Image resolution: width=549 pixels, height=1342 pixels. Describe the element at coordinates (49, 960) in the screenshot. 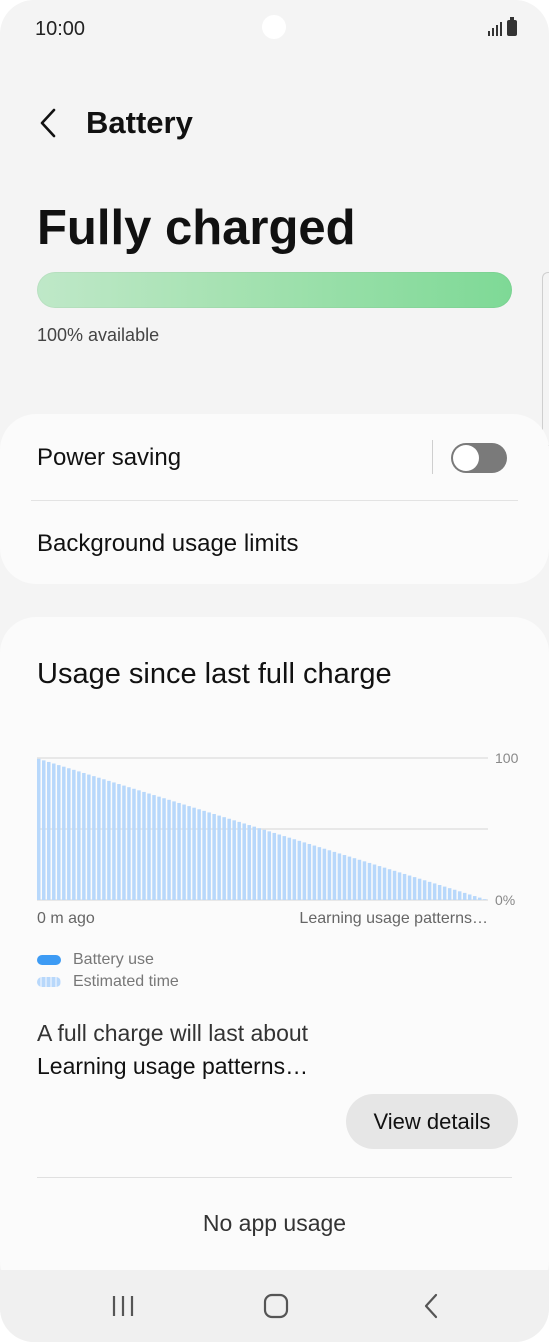

I see `legend-swatch-battery-use` at that location.